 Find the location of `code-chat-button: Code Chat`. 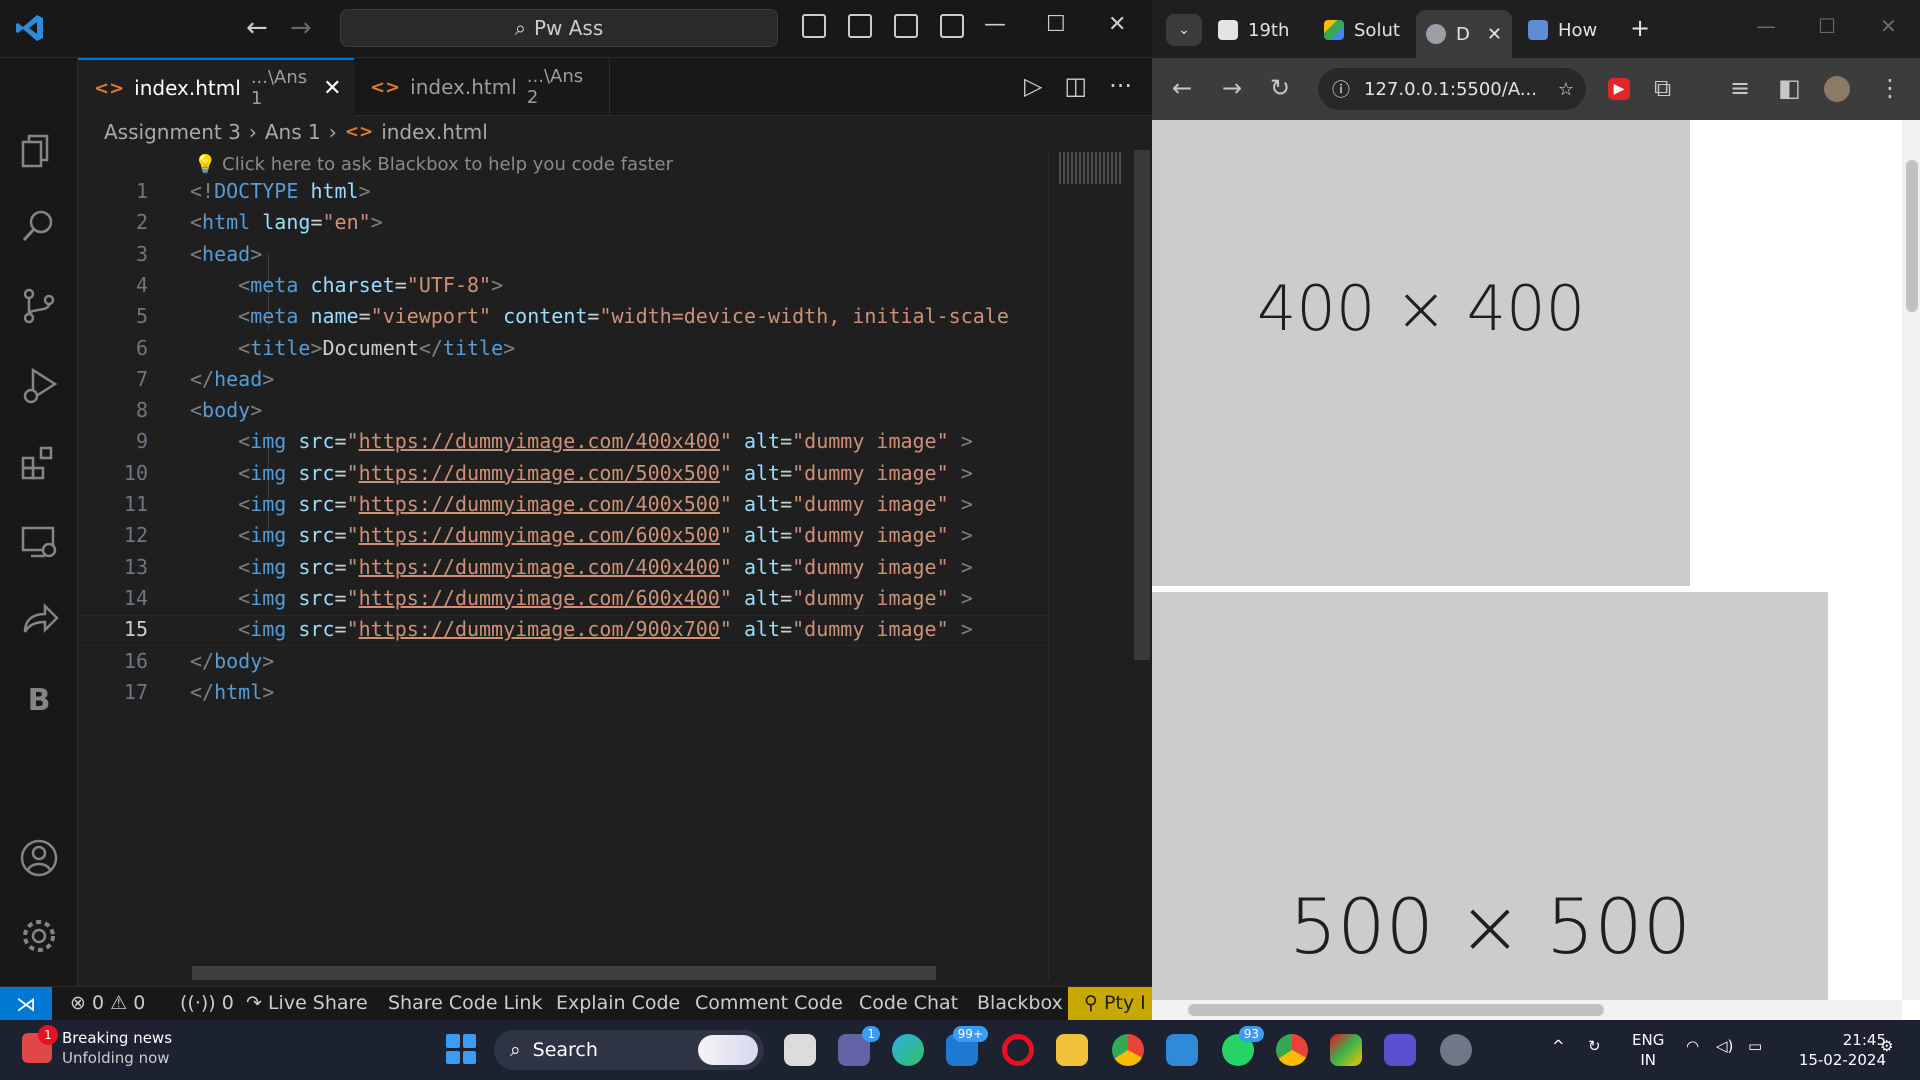

code-chat-button: Code Chat is located at coordinates (908, 1003).